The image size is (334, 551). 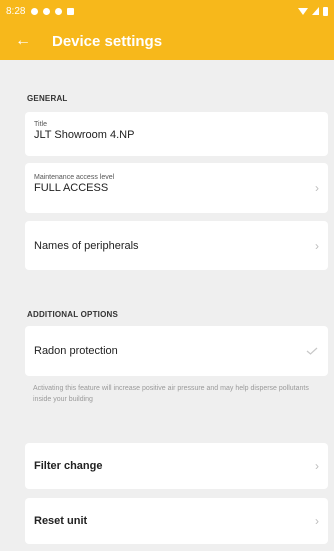 I want to click on maintenance-access-label: Maintenance access level, so click(x=74, y=177).